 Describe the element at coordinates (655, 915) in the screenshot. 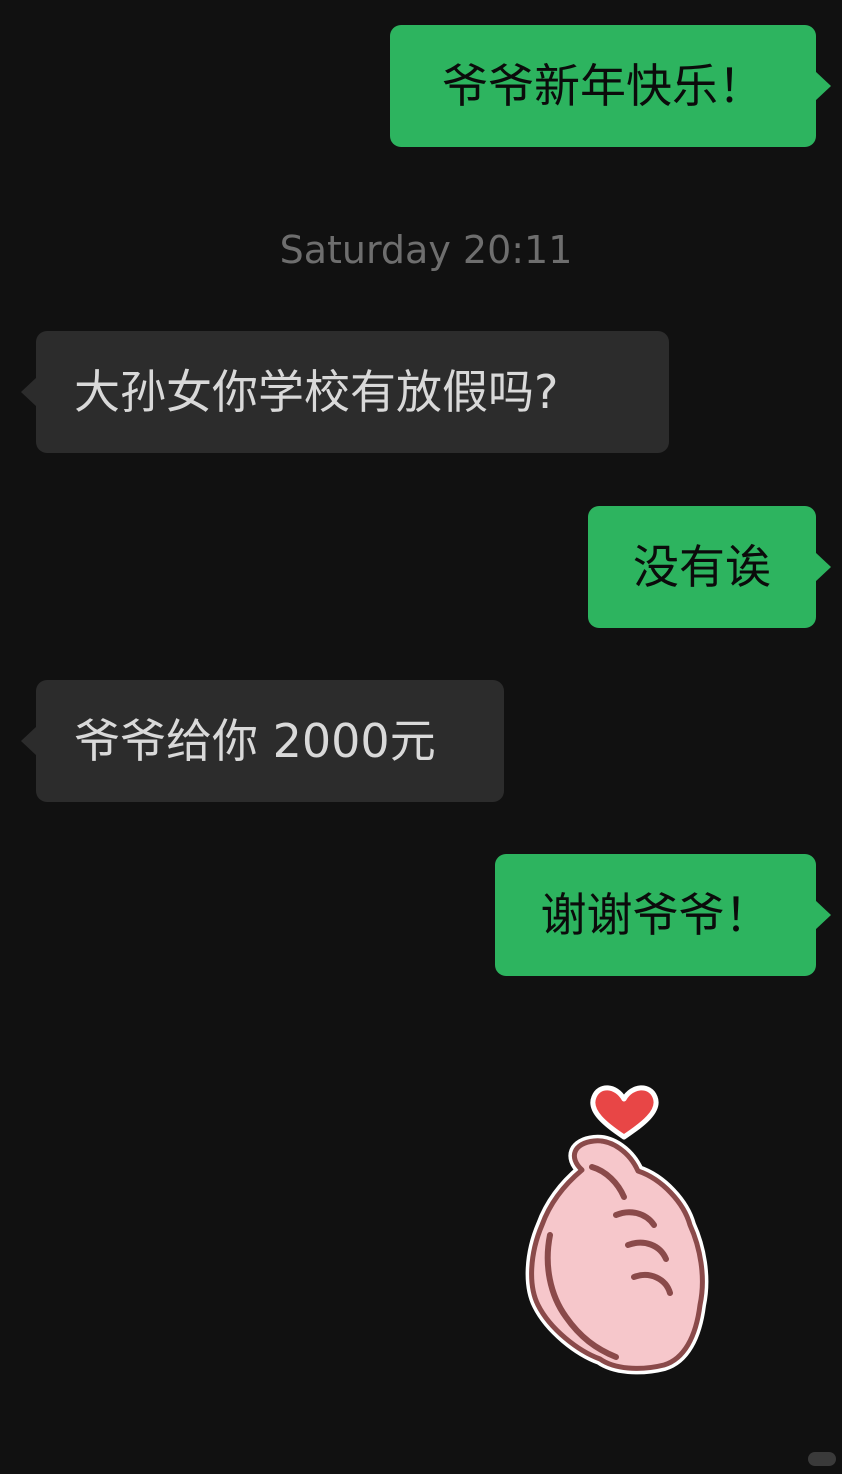

I see `message-text: 谢谢爷爷！` at that location.